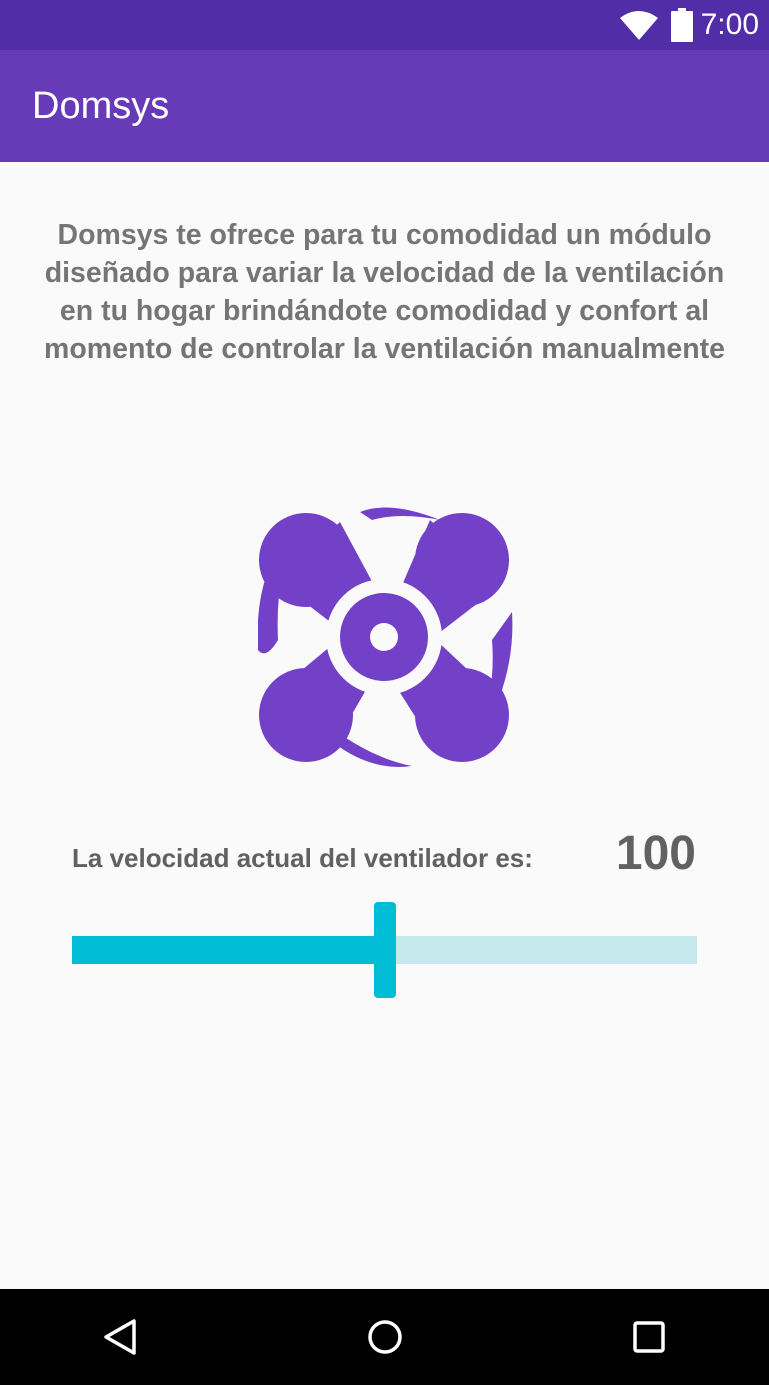 The image size is (769, 1385). What do you see at coordinates (384, 106) in the screenshot?
I see `app-bar: Domsys` at bounding box center [384, 106].